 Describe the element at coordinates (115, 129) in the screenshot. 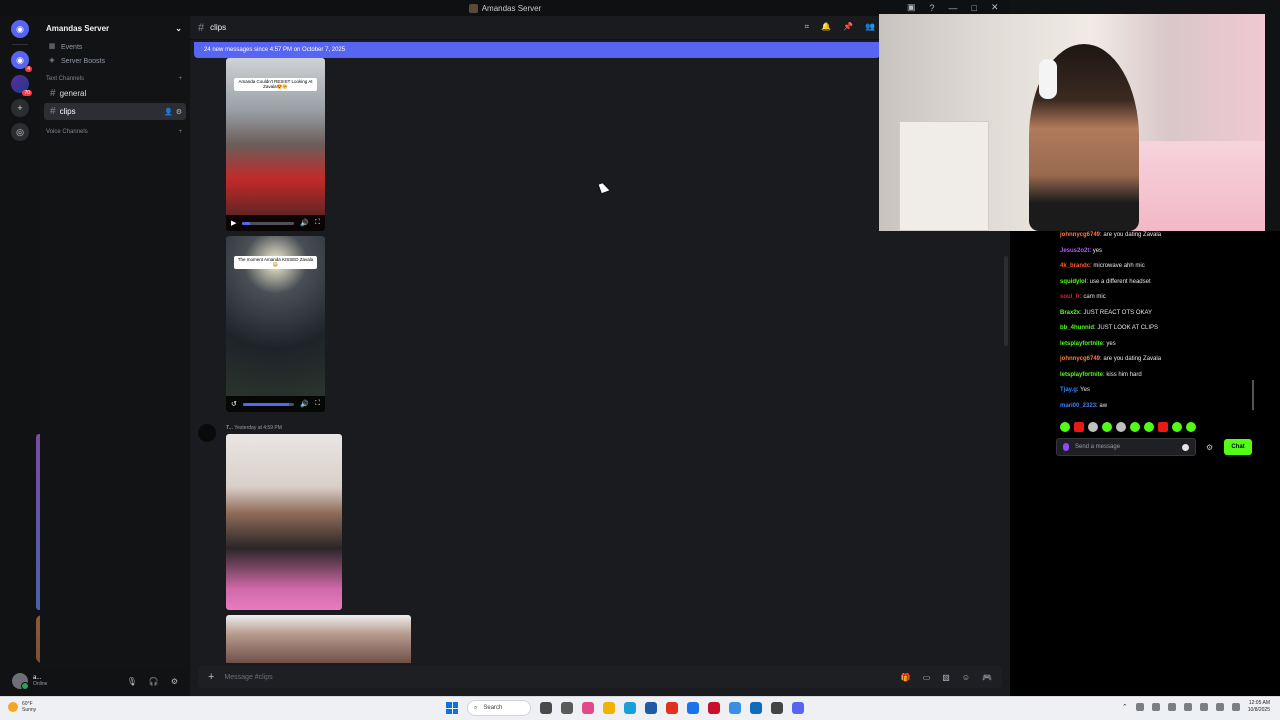

I see `category-voice-channels: Voice Channels +` at that location.